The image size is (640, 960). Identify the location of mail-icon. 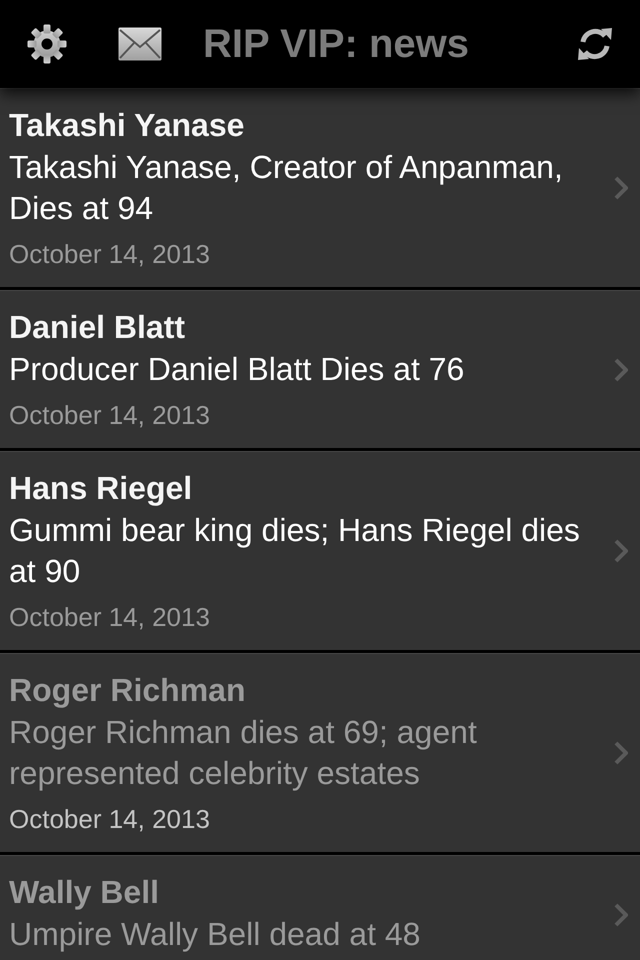
(140, 44).